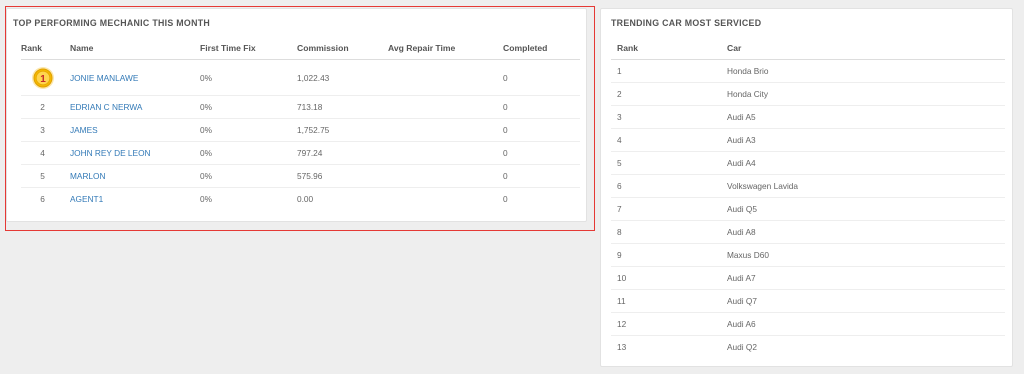  What do you see at coordinates (863, 324) in the screenshot?
I see `car-cell: Audi A6` at bounding box center [863, 324].